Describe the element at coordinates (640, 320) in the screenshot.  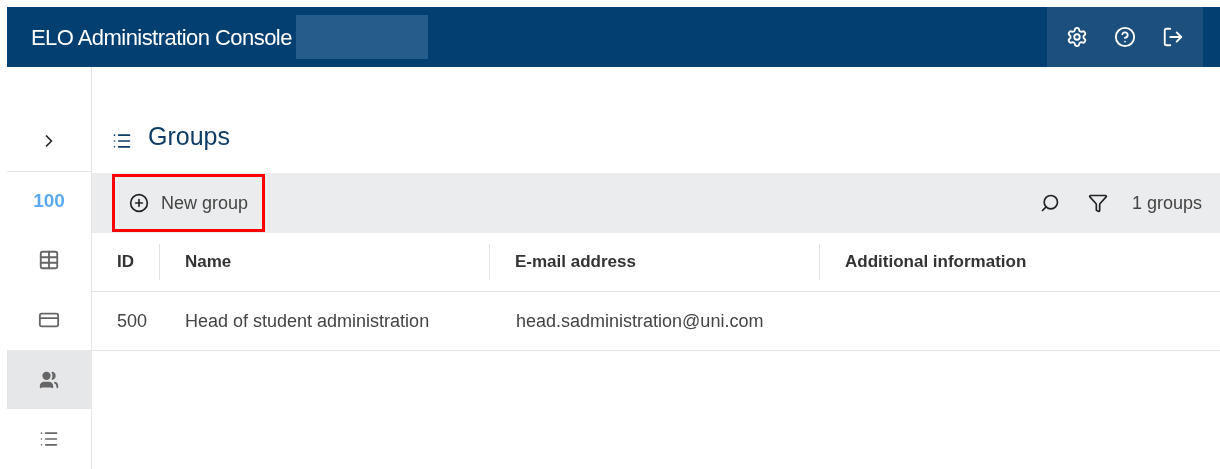
I see `table-cell: head.sadministration@uni.com` at that location.